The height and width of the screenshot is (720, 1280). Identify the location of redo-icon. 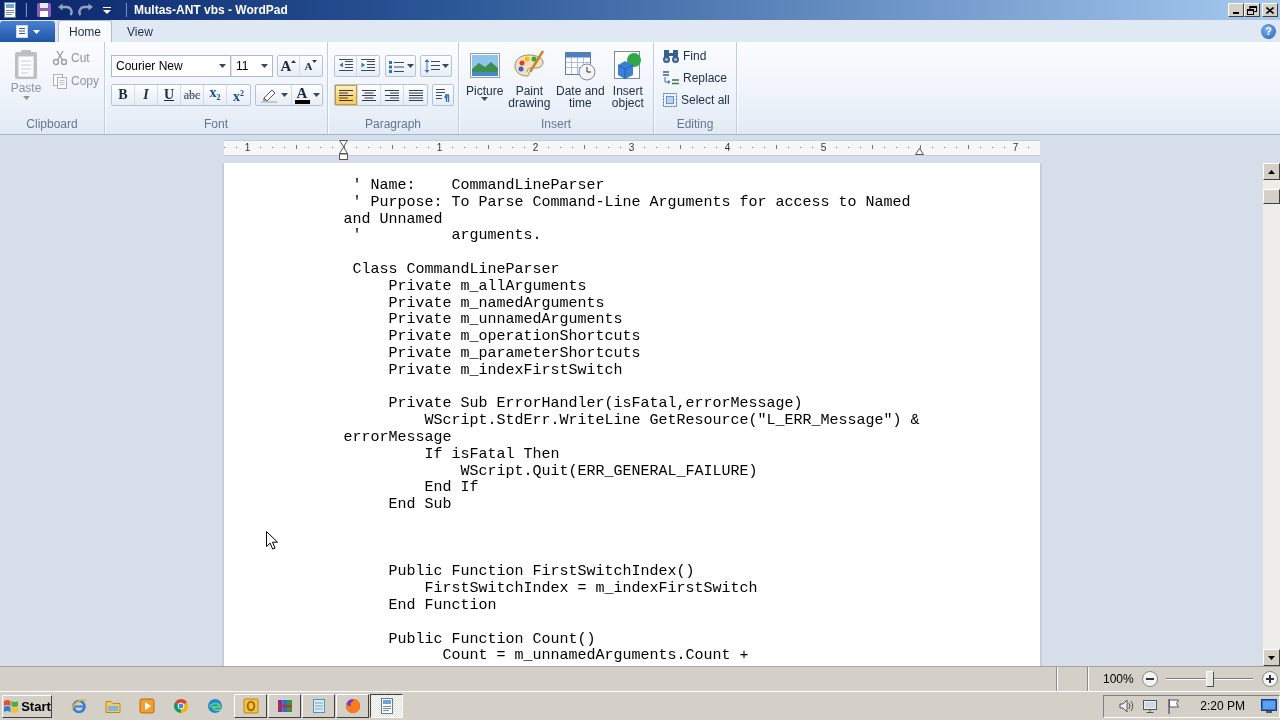
(86, 10).